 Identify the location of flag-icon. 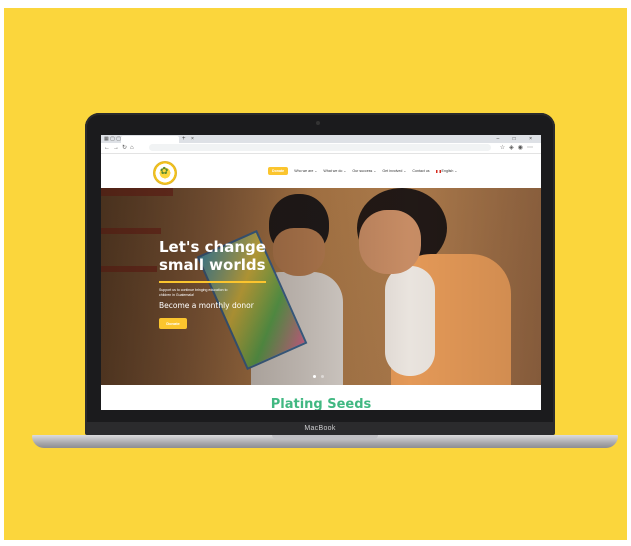
(438, 171).